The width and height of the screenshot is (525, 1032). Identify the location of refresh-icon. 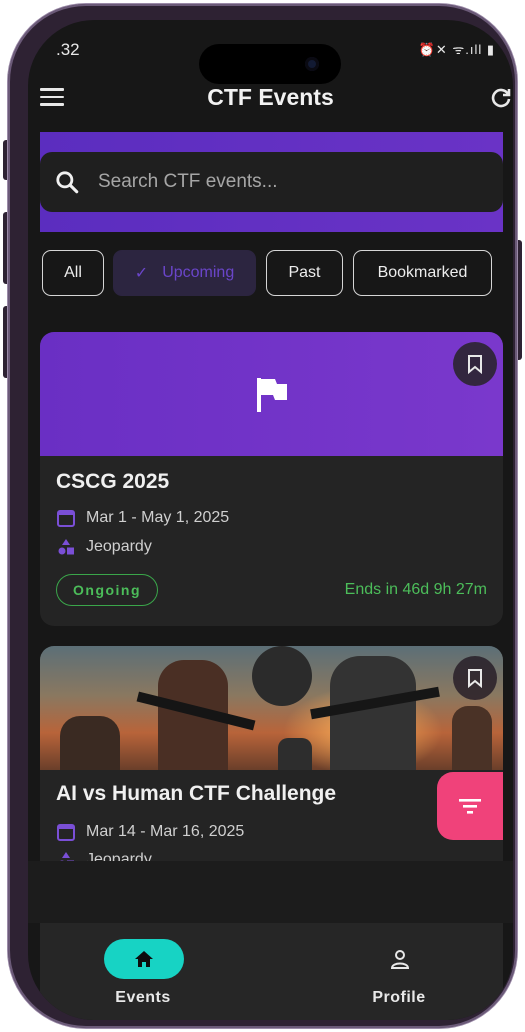
(501, 98).